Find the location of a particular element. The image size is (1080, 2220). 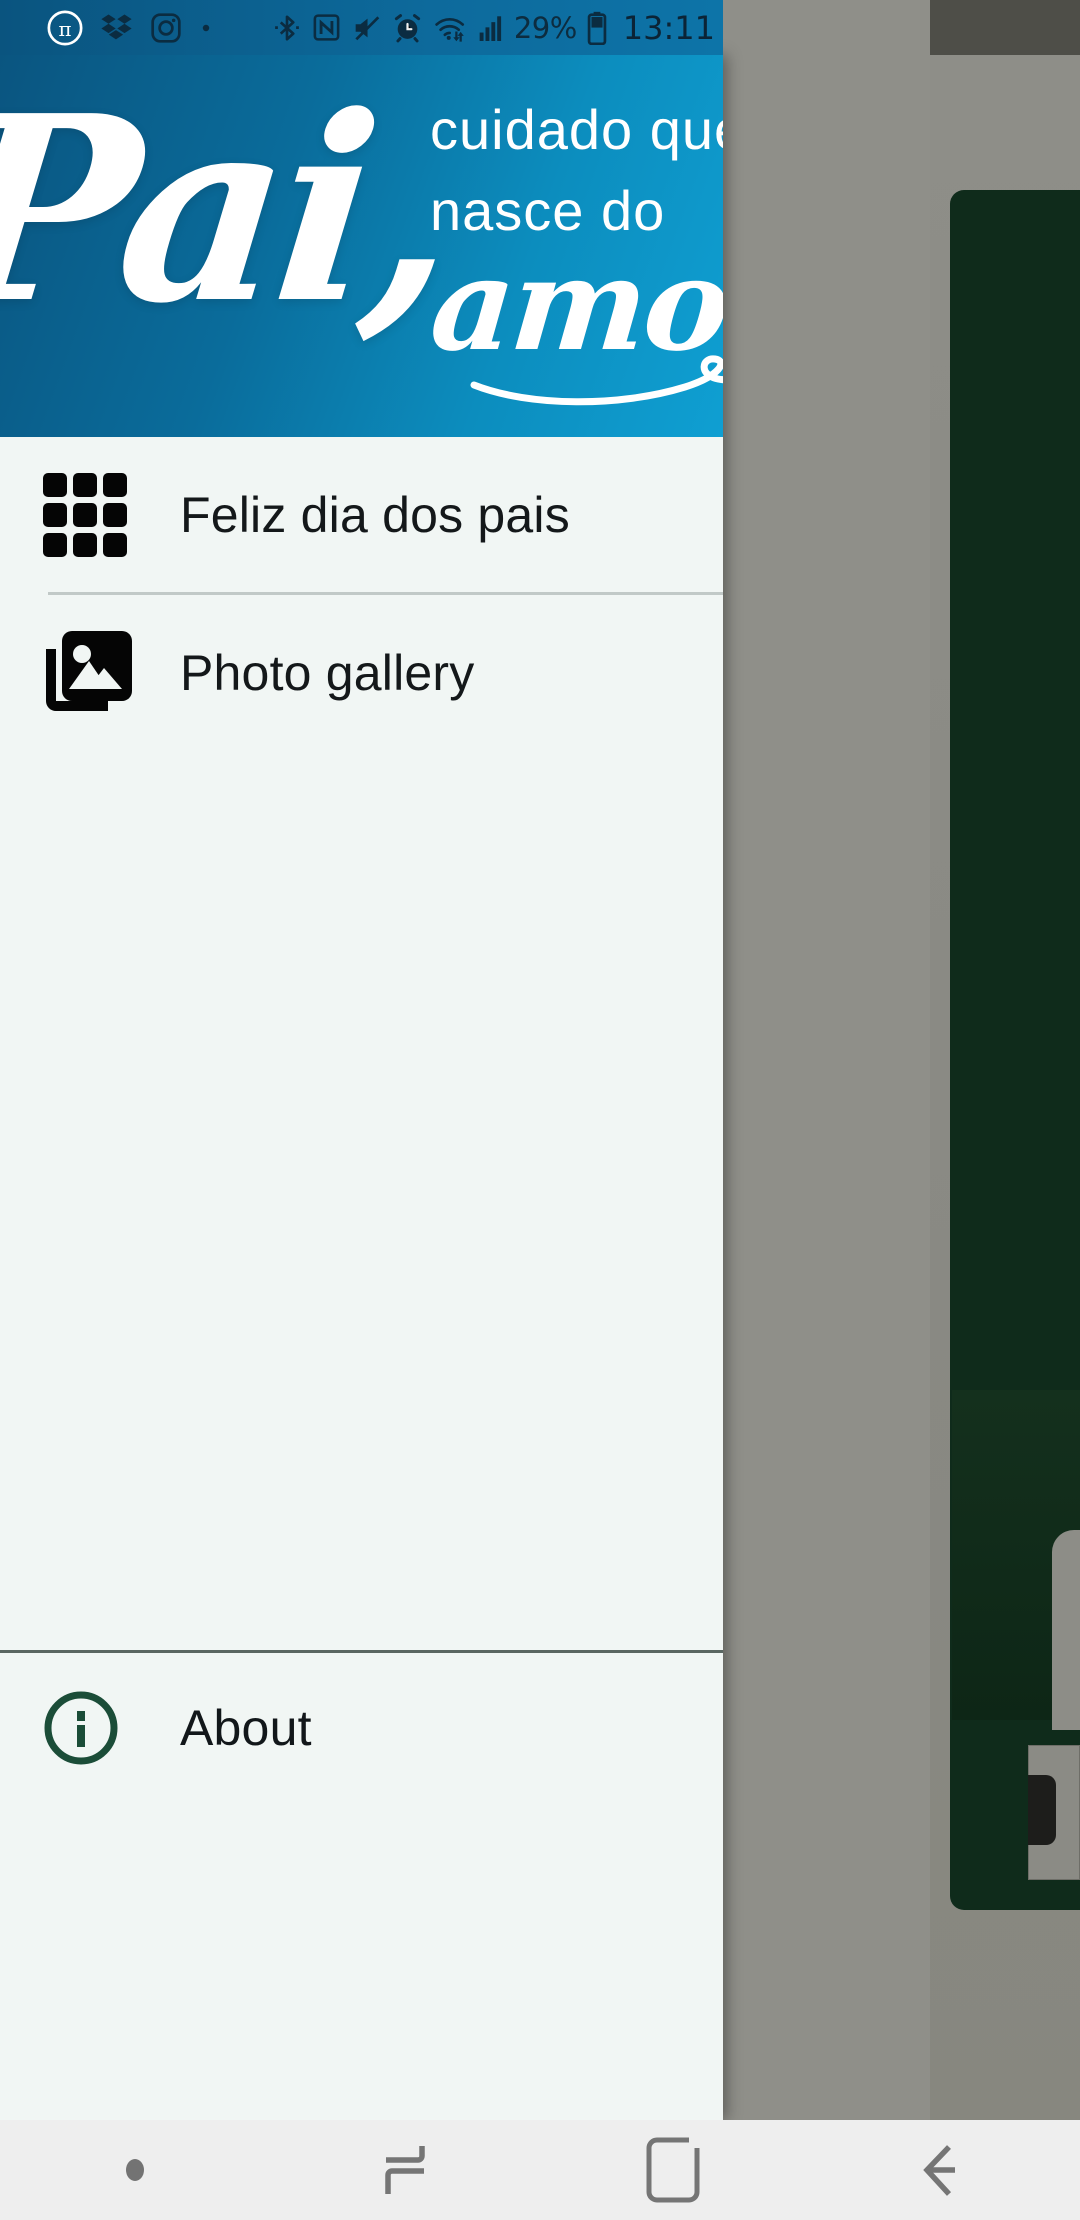

system-navigation-bar is located at coordinates (540, 2170).